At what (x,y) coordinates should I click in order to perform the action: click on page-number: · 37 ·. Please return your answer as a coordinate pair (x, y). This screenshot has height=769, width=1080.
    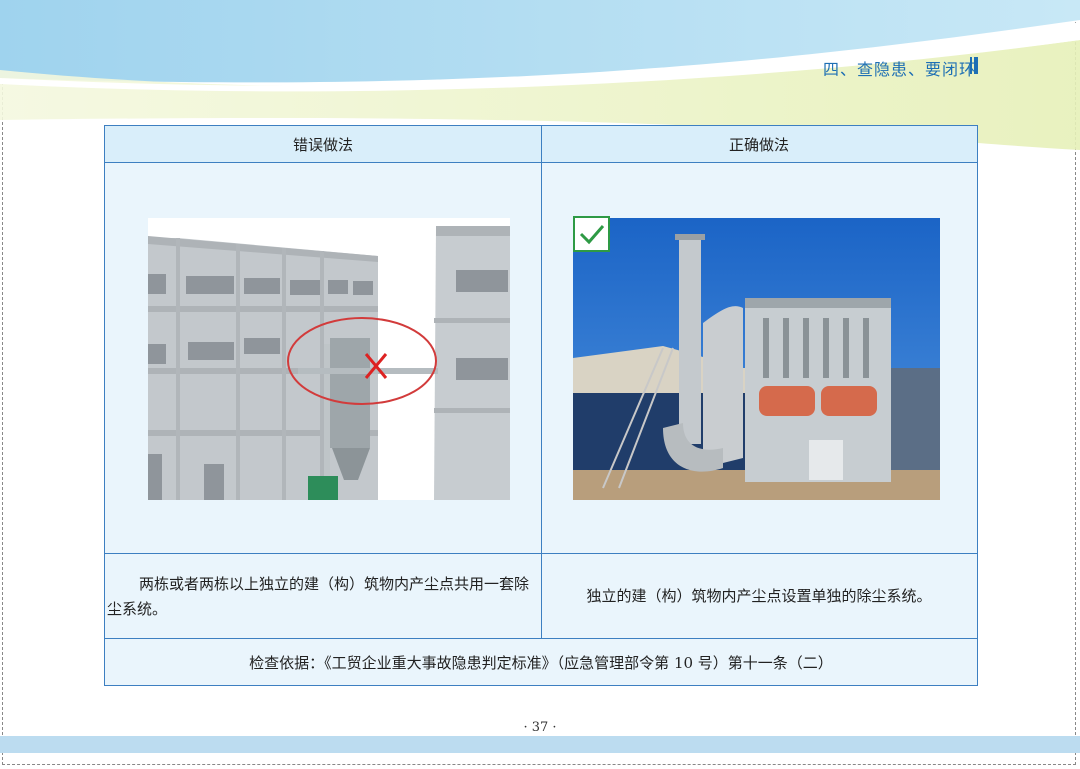
    Looking at the image, I should click on (540, 727).